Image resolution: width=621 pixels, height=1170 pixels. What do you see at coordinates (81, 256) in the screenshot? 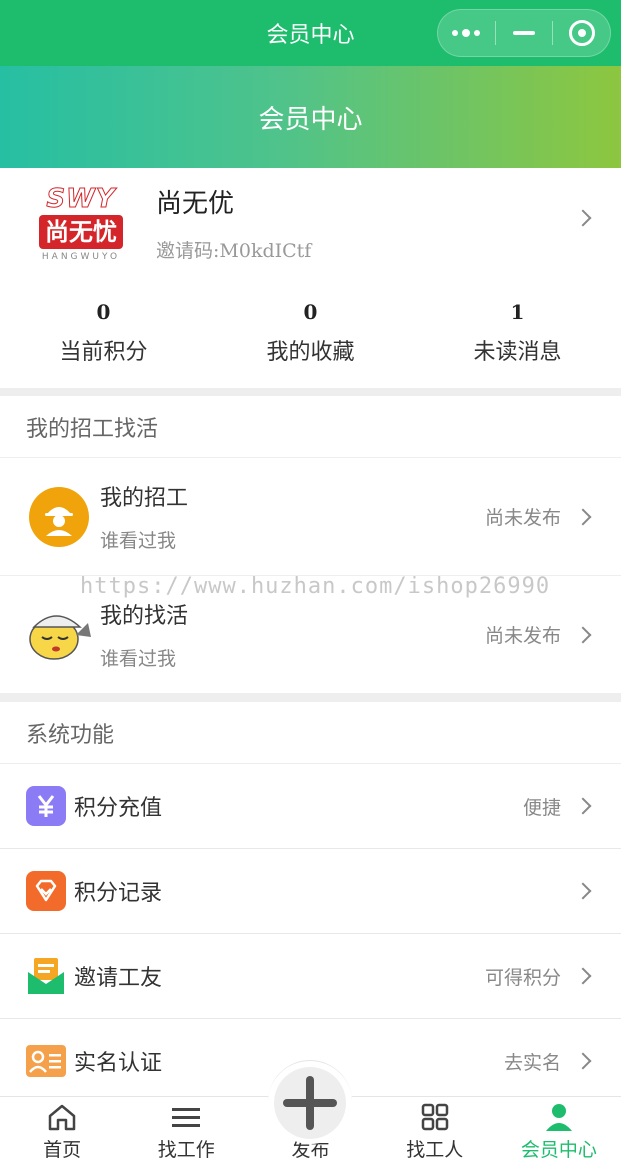
I see `logo-sub-text: HANGWUYO` at bounding box center [81, 256].